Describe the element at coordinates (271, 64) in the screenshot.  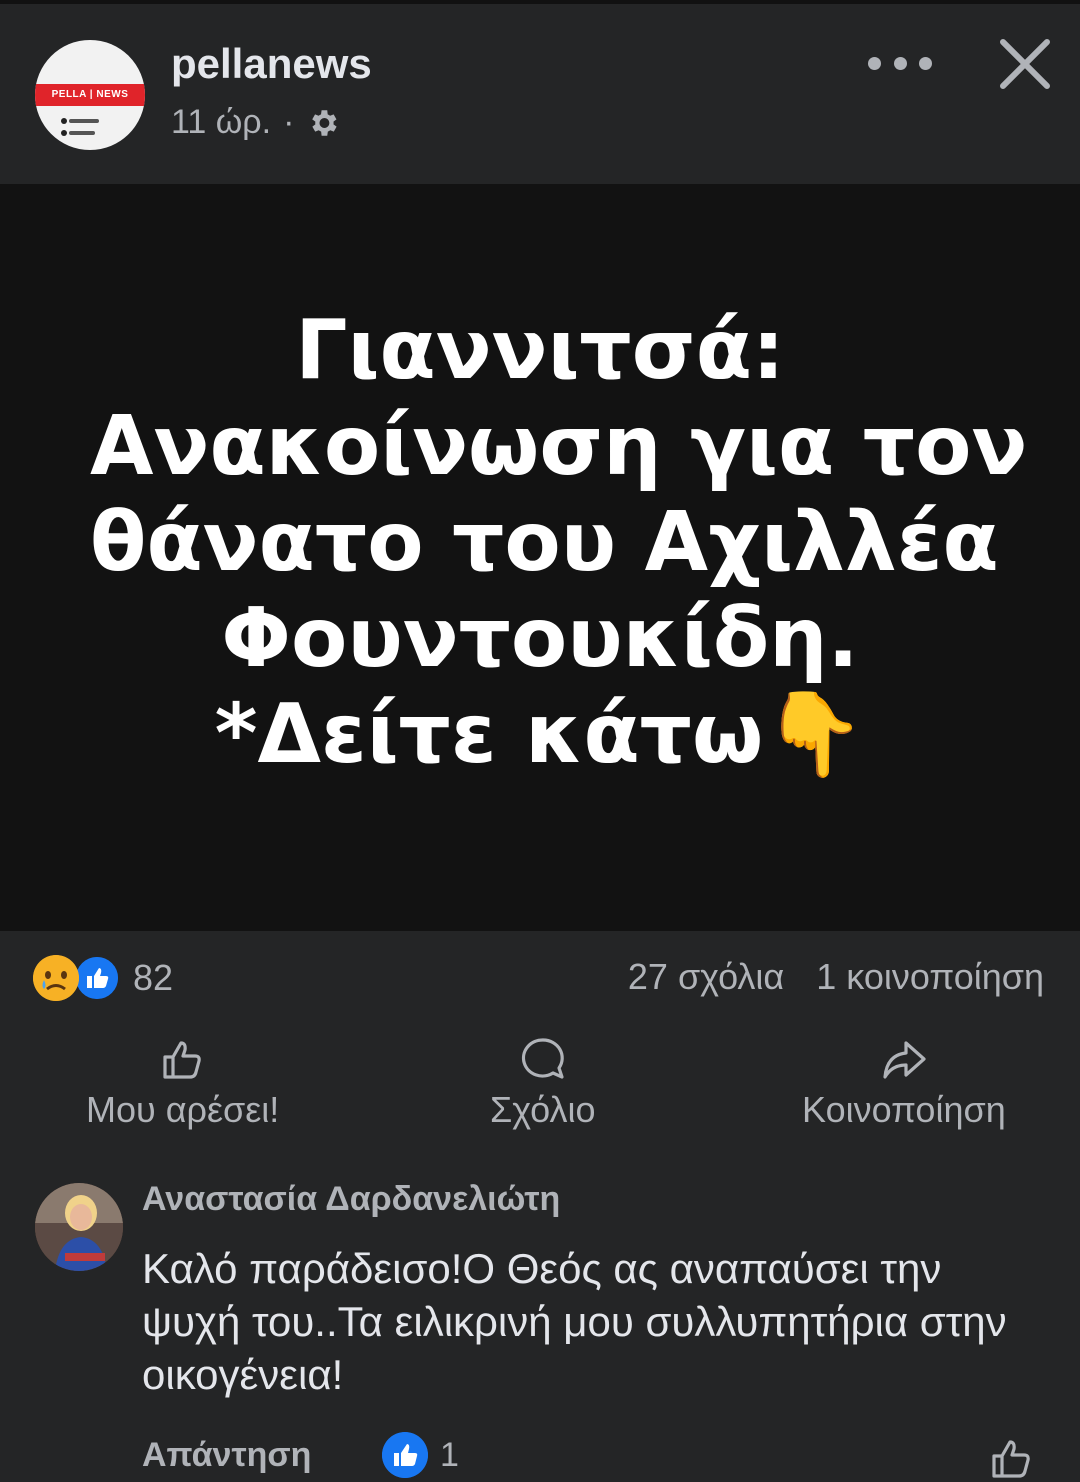
I see `page-name: pellanews` at that location.